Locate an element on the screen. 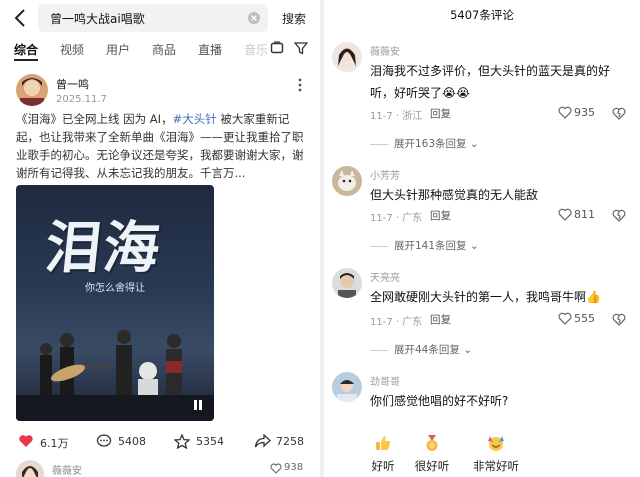  comment-count: 5408 is located at coordinates (132, 441).